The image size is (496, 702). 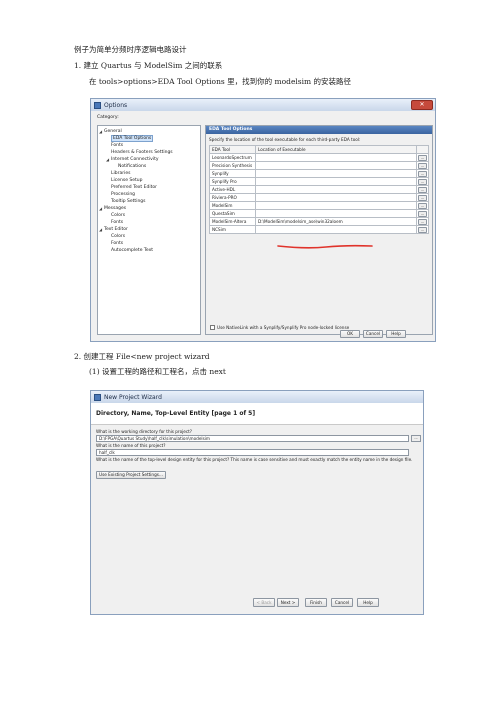 I want to click on category-item-label: Text Editor, so click(x=116, y=229).